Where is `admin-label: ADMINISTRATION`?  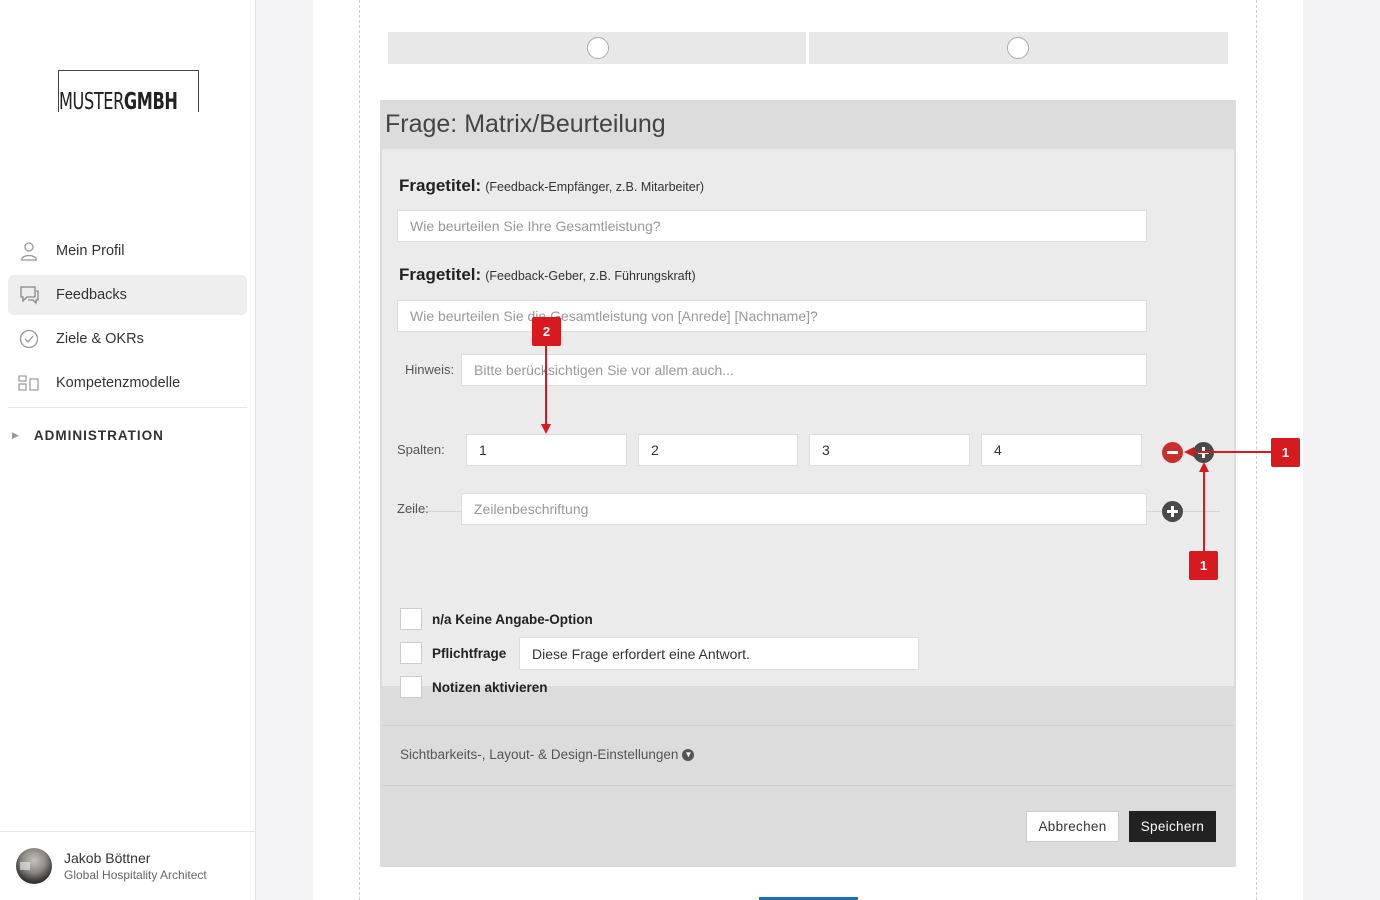
admin-label: ADMINISTRATION is located at coordinates (98, 435).